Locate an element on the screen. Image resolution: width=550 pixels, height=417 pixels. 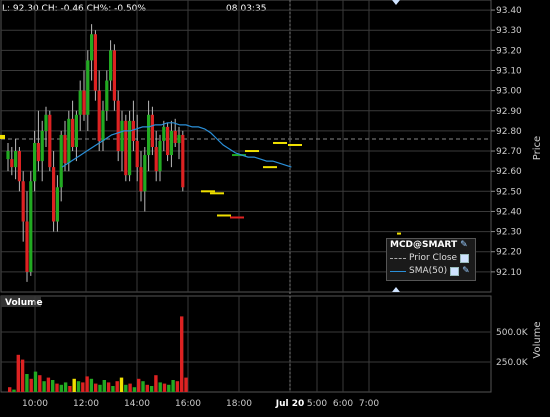
legend-title: MCD@SMART ✎ is located at coordinates (429, 245).